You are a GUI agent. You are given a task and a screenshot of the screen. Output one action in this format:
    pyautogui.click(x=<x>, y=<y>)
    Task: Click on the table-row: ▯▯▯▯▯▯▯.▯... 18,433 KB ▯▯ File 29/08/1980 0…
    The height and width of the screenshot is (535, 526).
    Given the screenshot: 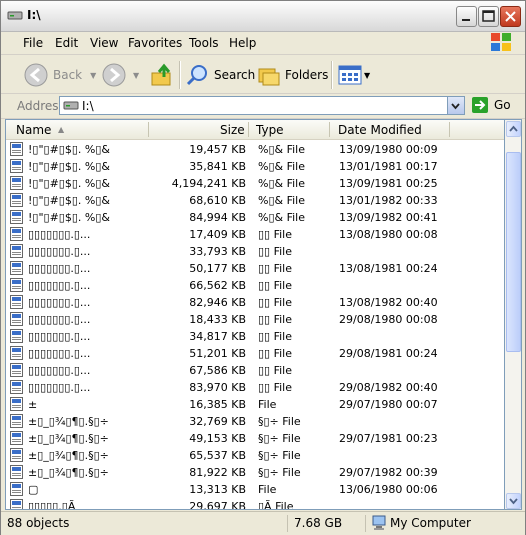 What is the action you would take?
    pyautogui.click(x=255, y=319)
    